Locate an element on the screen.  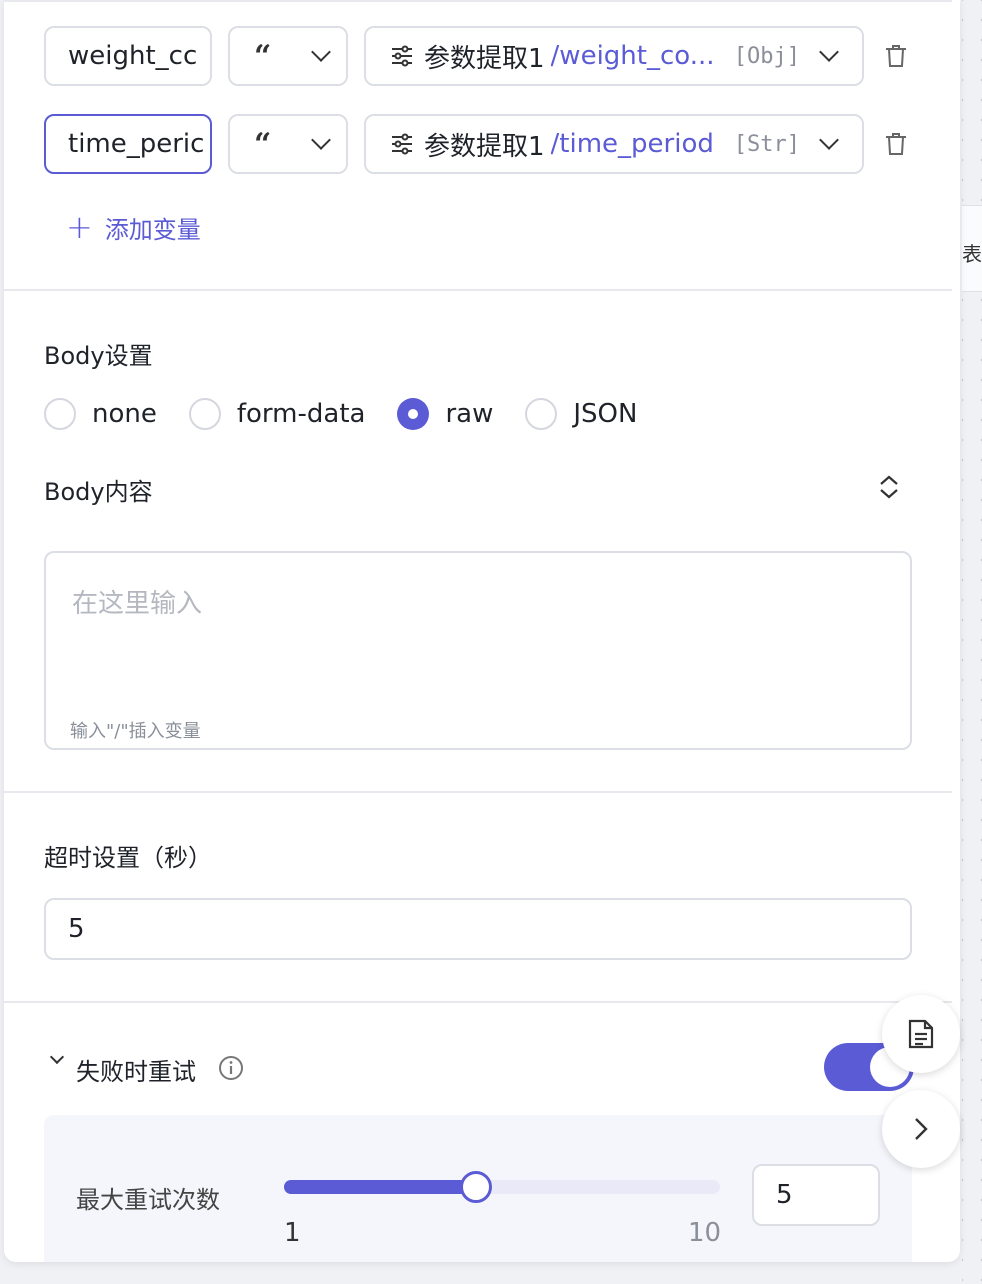
source-type-1: [Obj] is located at coordinates (766, 56).